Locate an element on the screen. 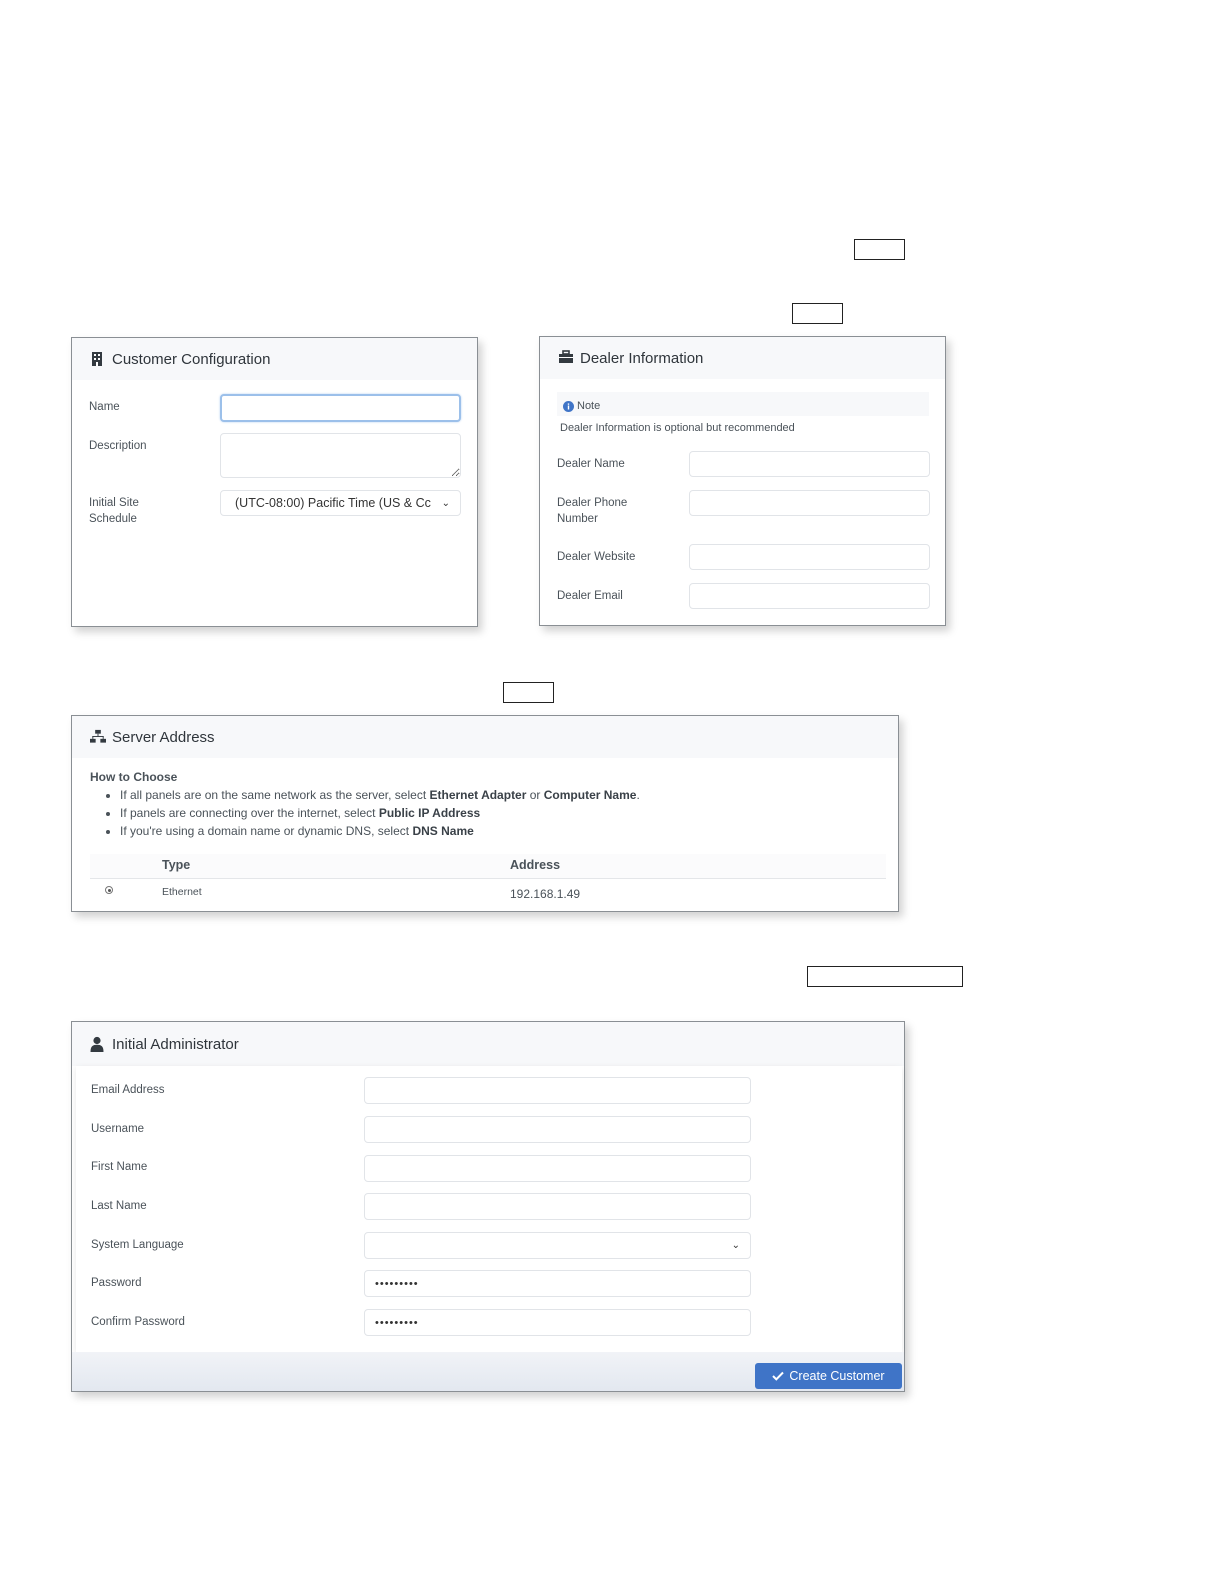 This screenshot has height=1584, width=1224. user-icon is located at coordinates (98, 1044).